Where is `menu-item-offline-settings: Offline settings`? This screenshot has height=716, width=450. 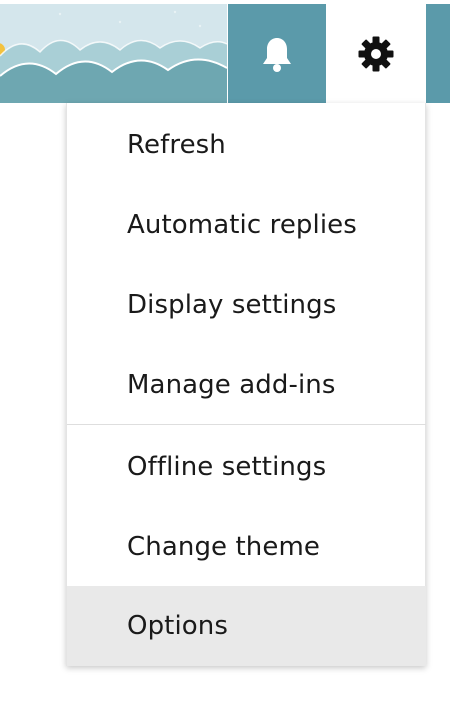 menu-item-offline-settings: Offline settings is located at coordinates (246, 467).